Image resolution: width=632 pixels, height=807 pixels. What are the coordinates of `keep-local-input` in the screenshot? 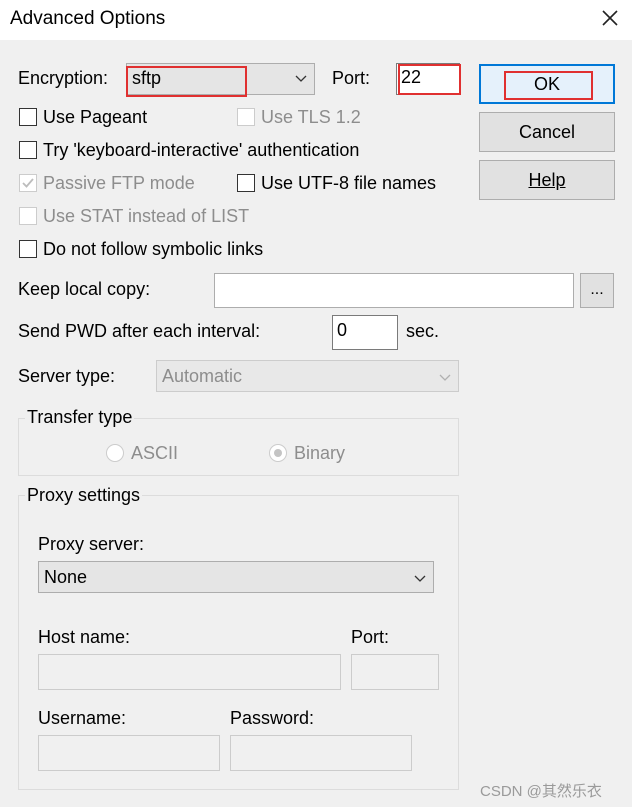 It's located at (394, 290).